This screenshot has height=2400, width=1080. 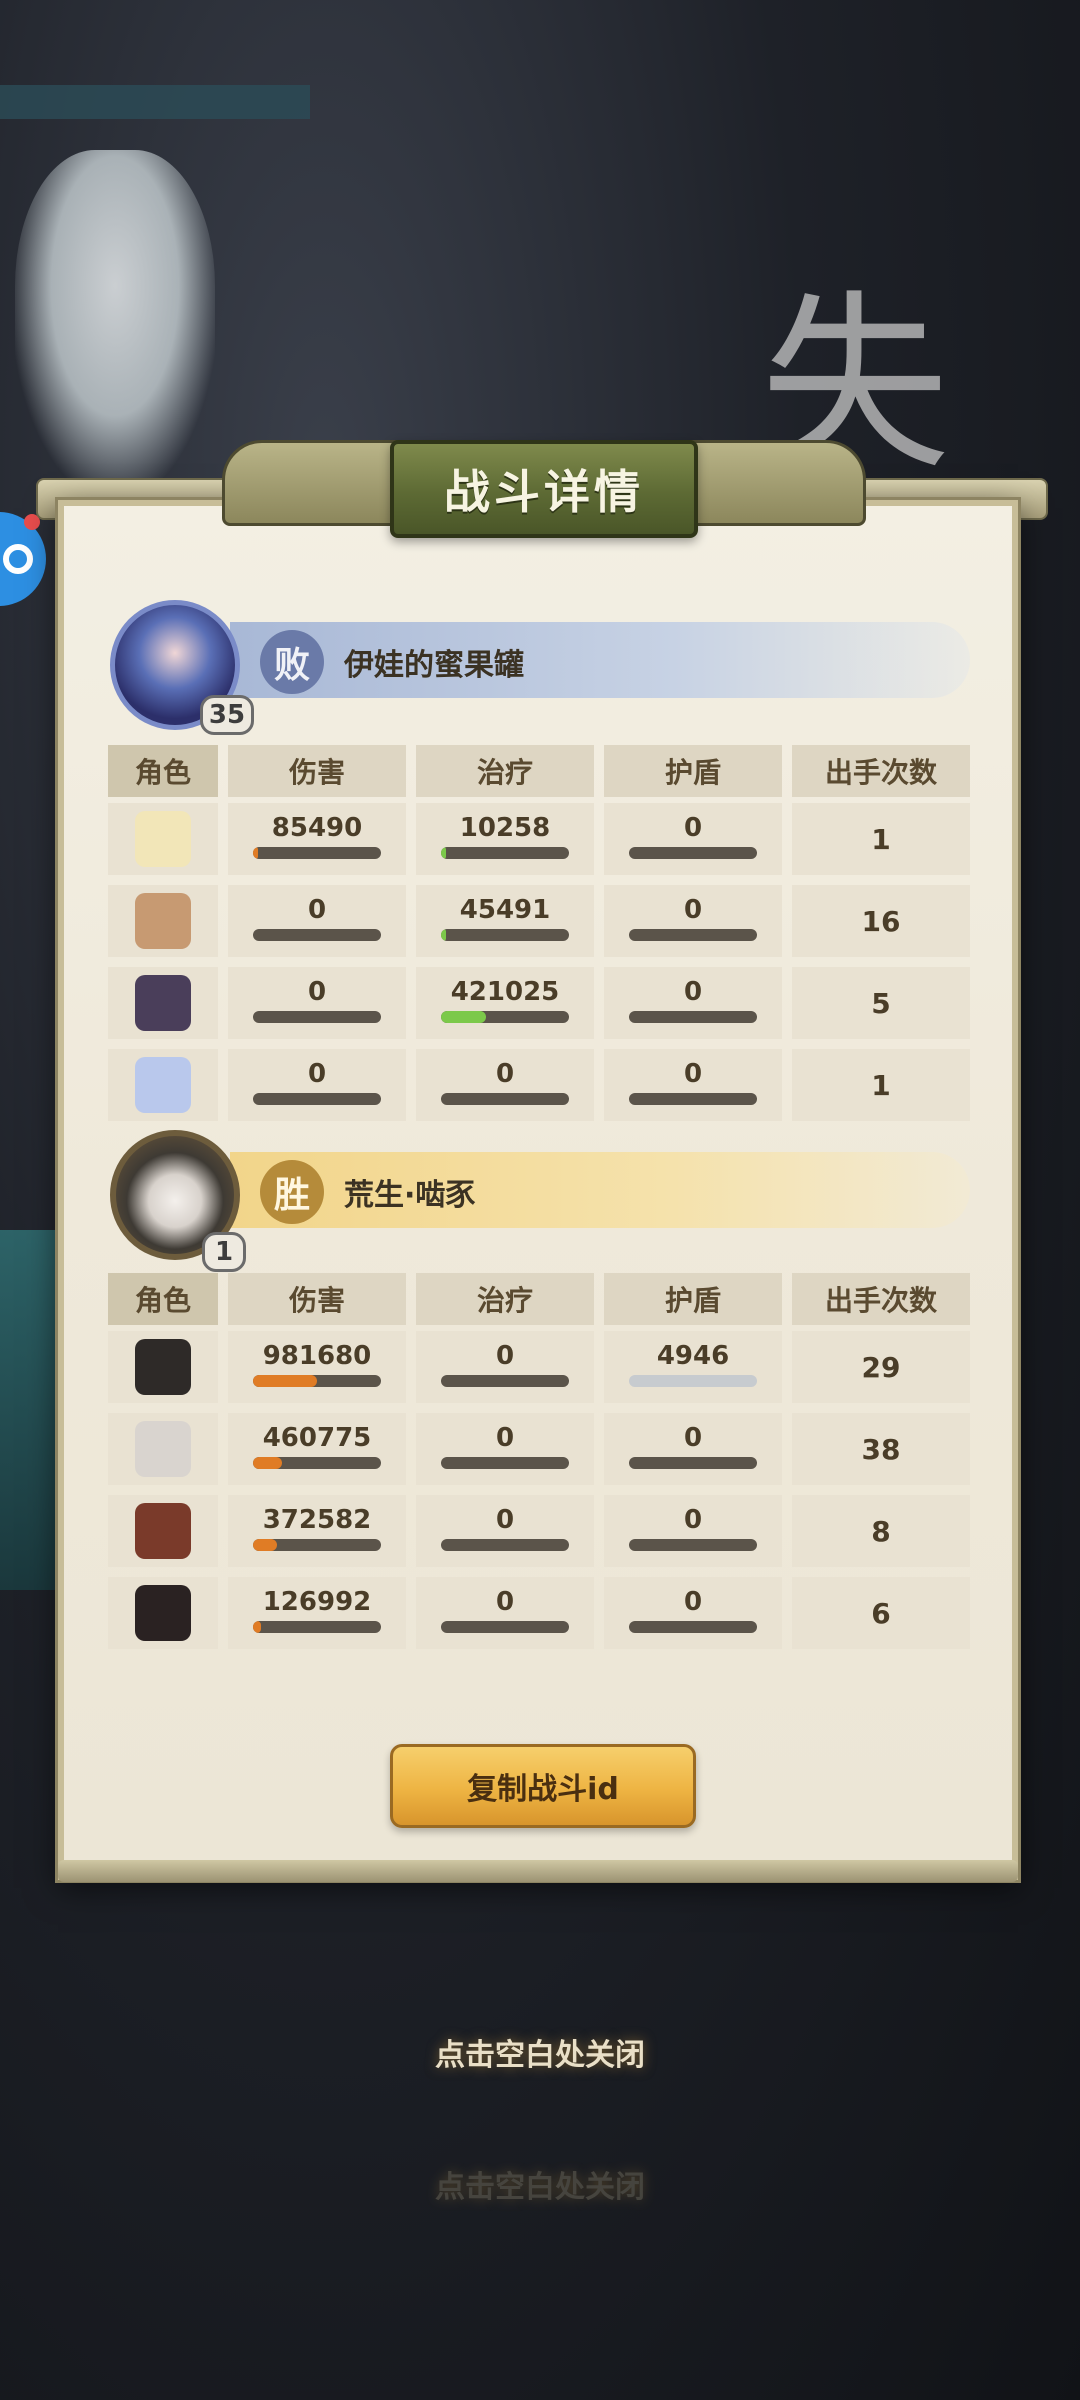 What do you see at coordinates (538, 1871) in the screenshot?
I see `panel-bottom-rail` at bounding box center [538, 1871].